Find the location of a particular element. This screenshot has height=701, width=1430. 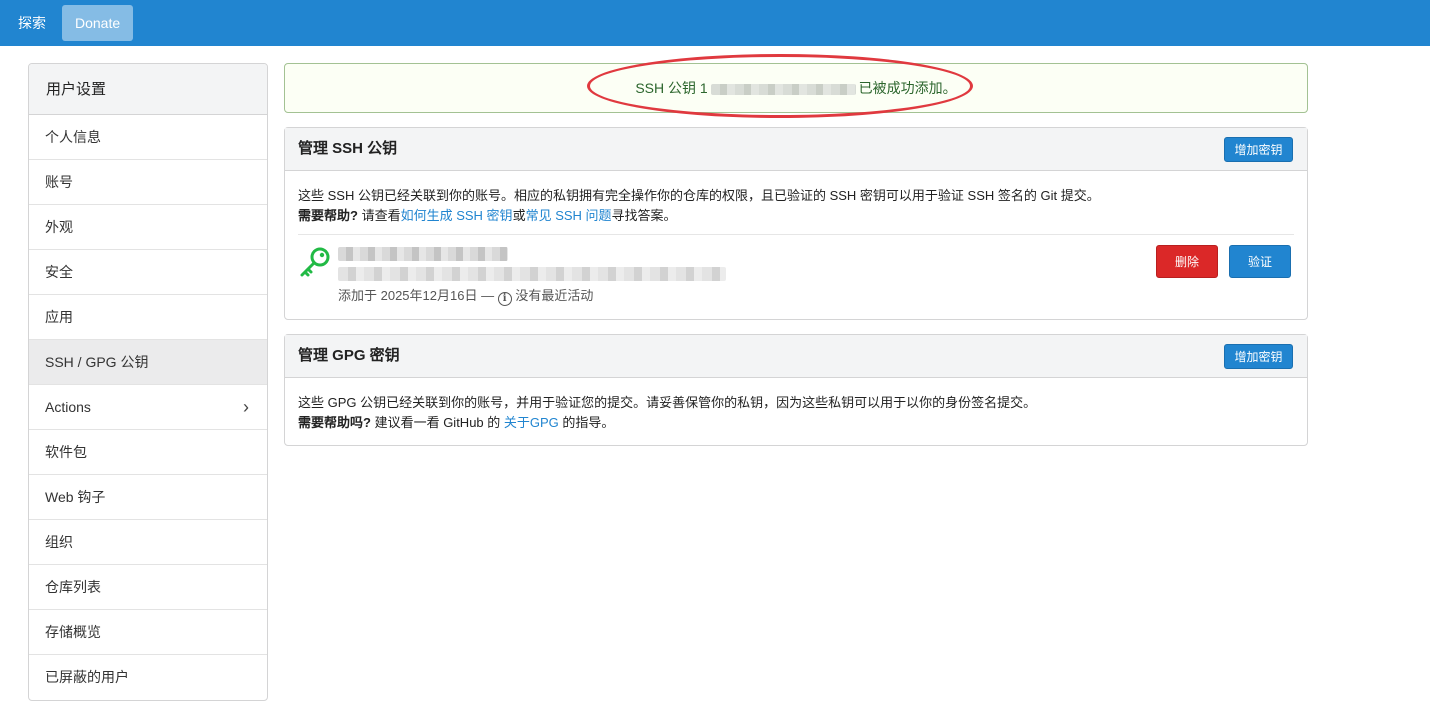

sidebar-item-blocked-users: 已屏蔽的用户 is located at coordinates (148, 677).